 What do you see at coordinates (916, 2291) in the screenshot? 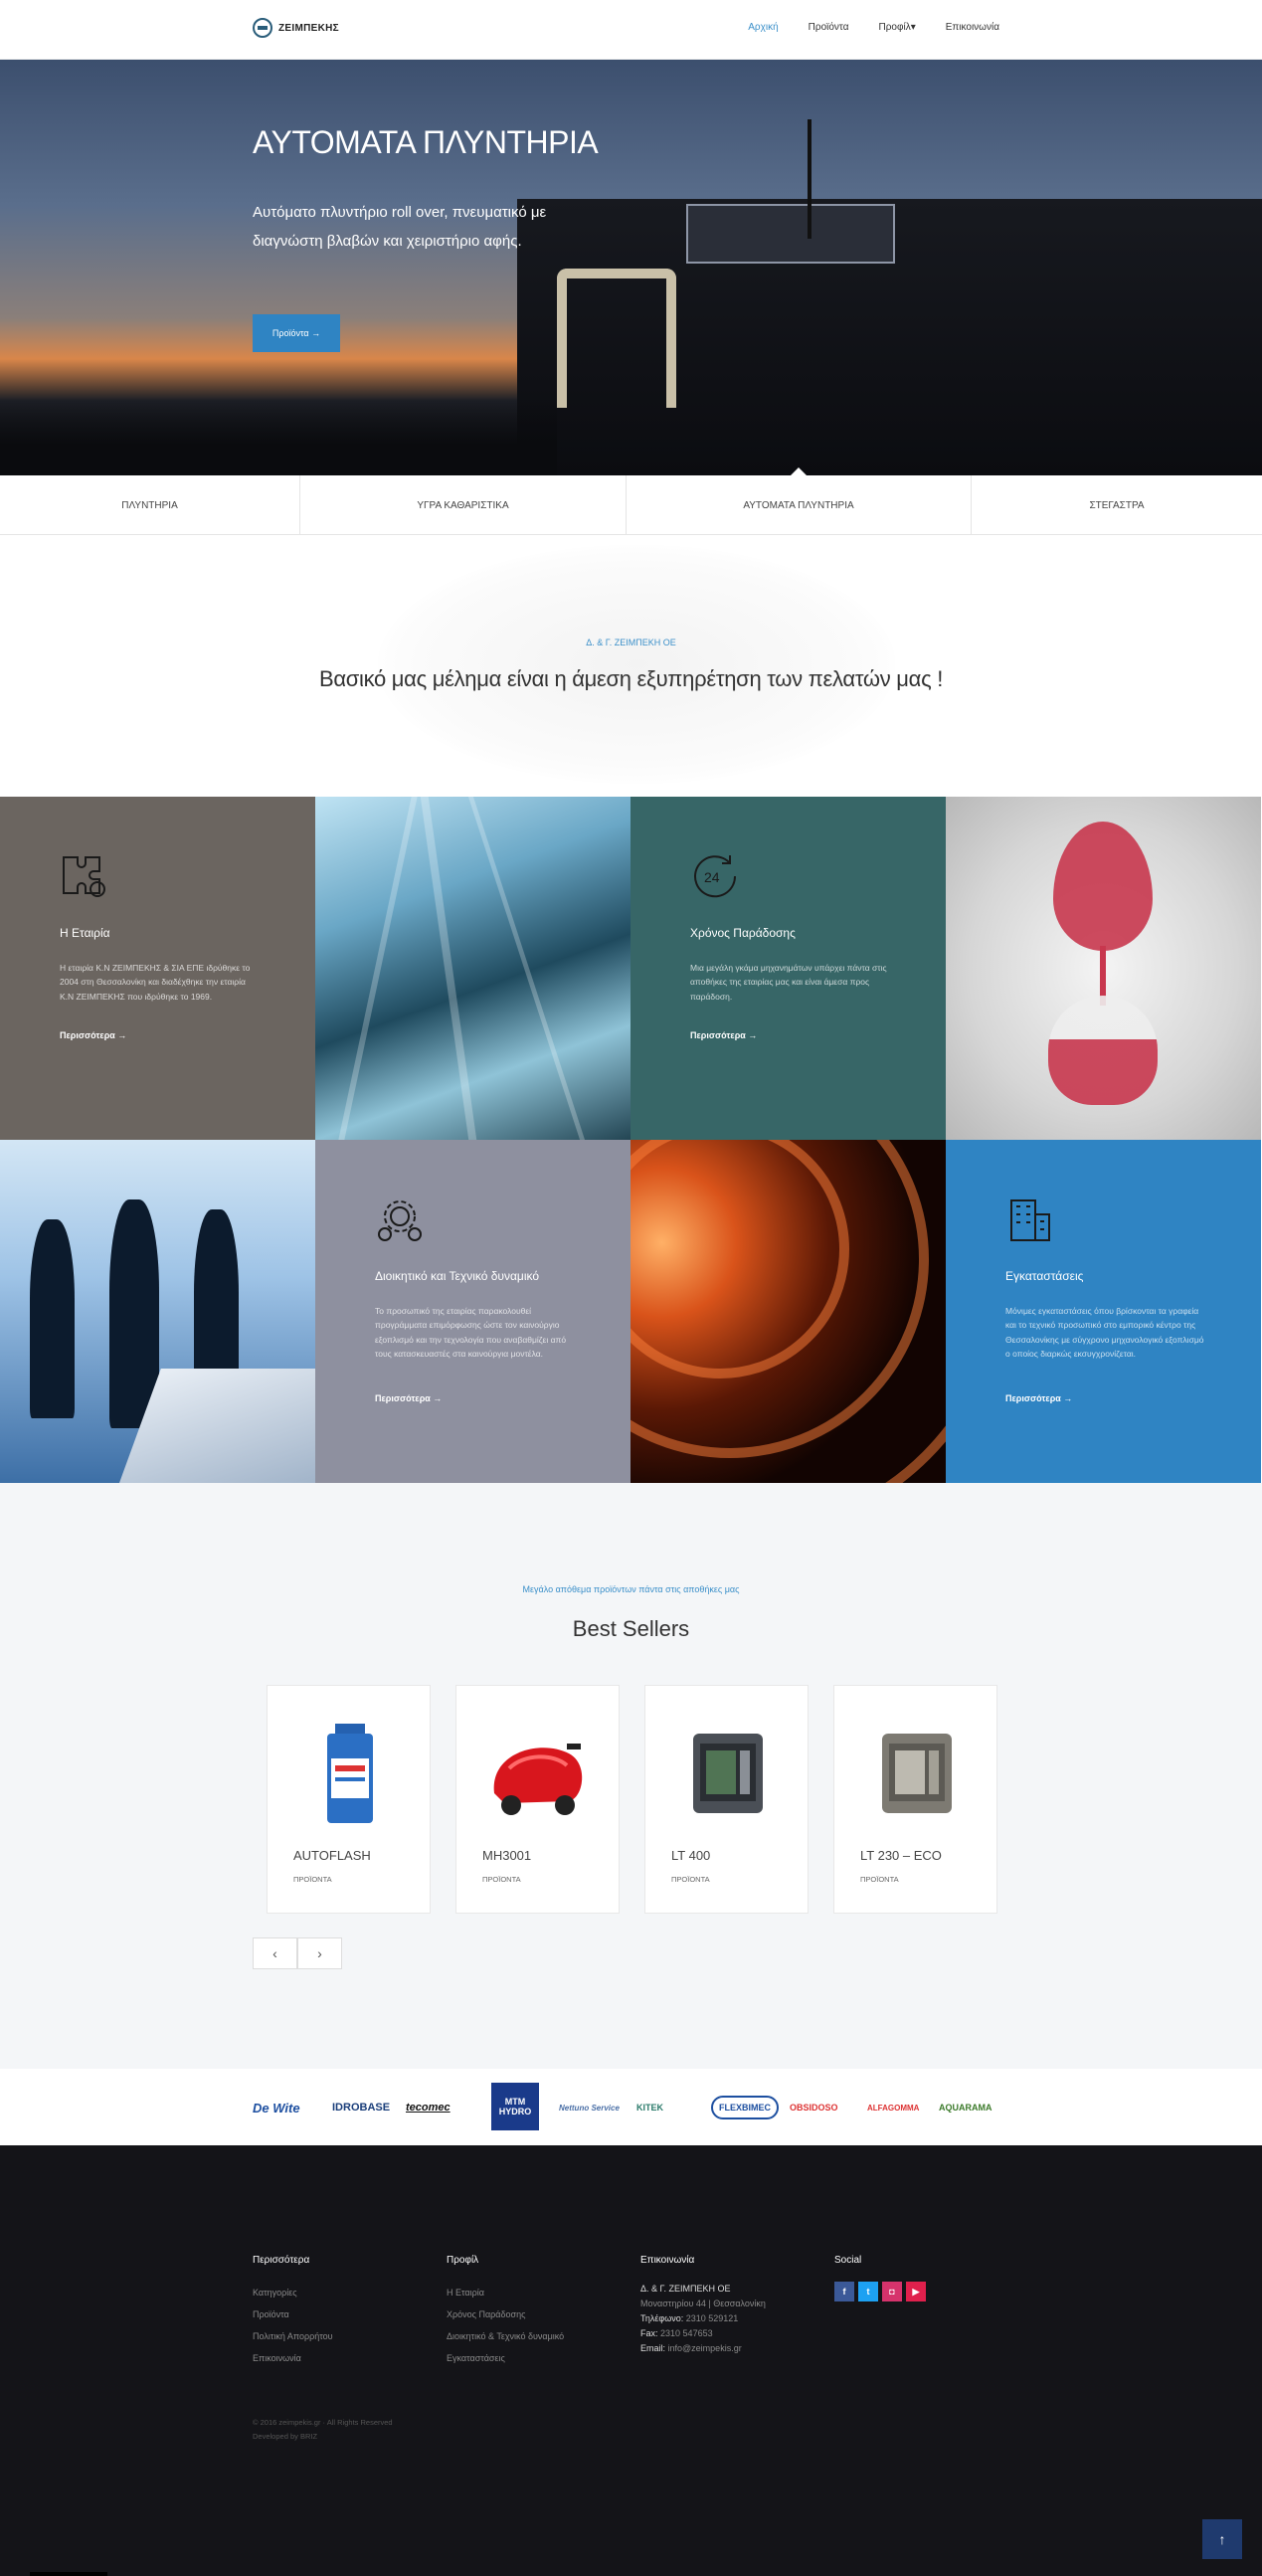
I see `youtube-icon: ▶` at bounding box center [916, 2291].